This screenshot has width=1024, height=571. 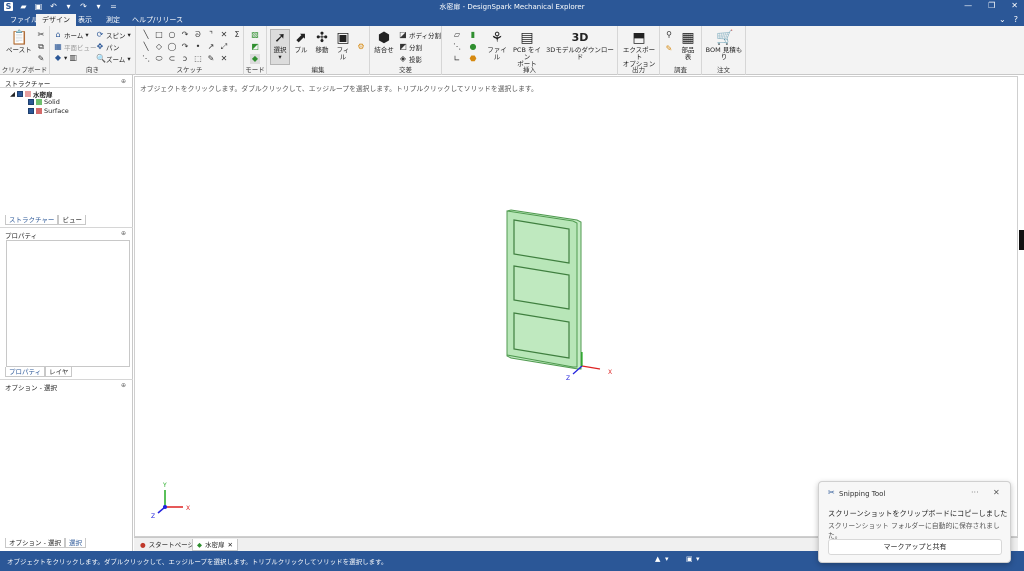 I want to click on surface-checkbox, so click(x=31, y=111).